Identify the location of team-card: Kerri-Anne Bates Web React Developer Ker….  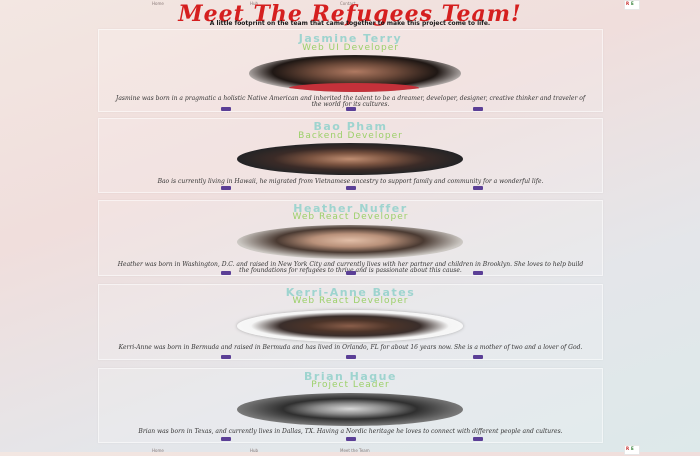
(350, 322).